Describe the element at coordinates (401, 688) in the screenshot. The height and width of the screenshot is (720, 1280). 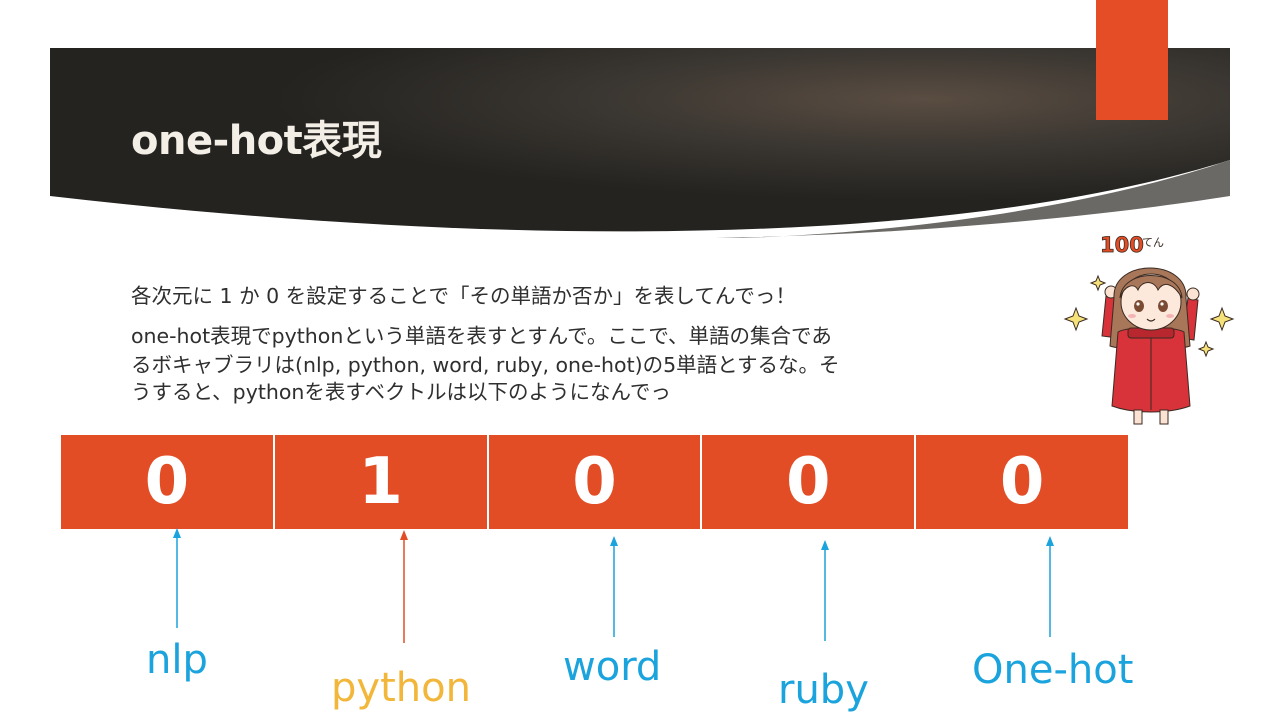
I see `label-python: python` at that location.